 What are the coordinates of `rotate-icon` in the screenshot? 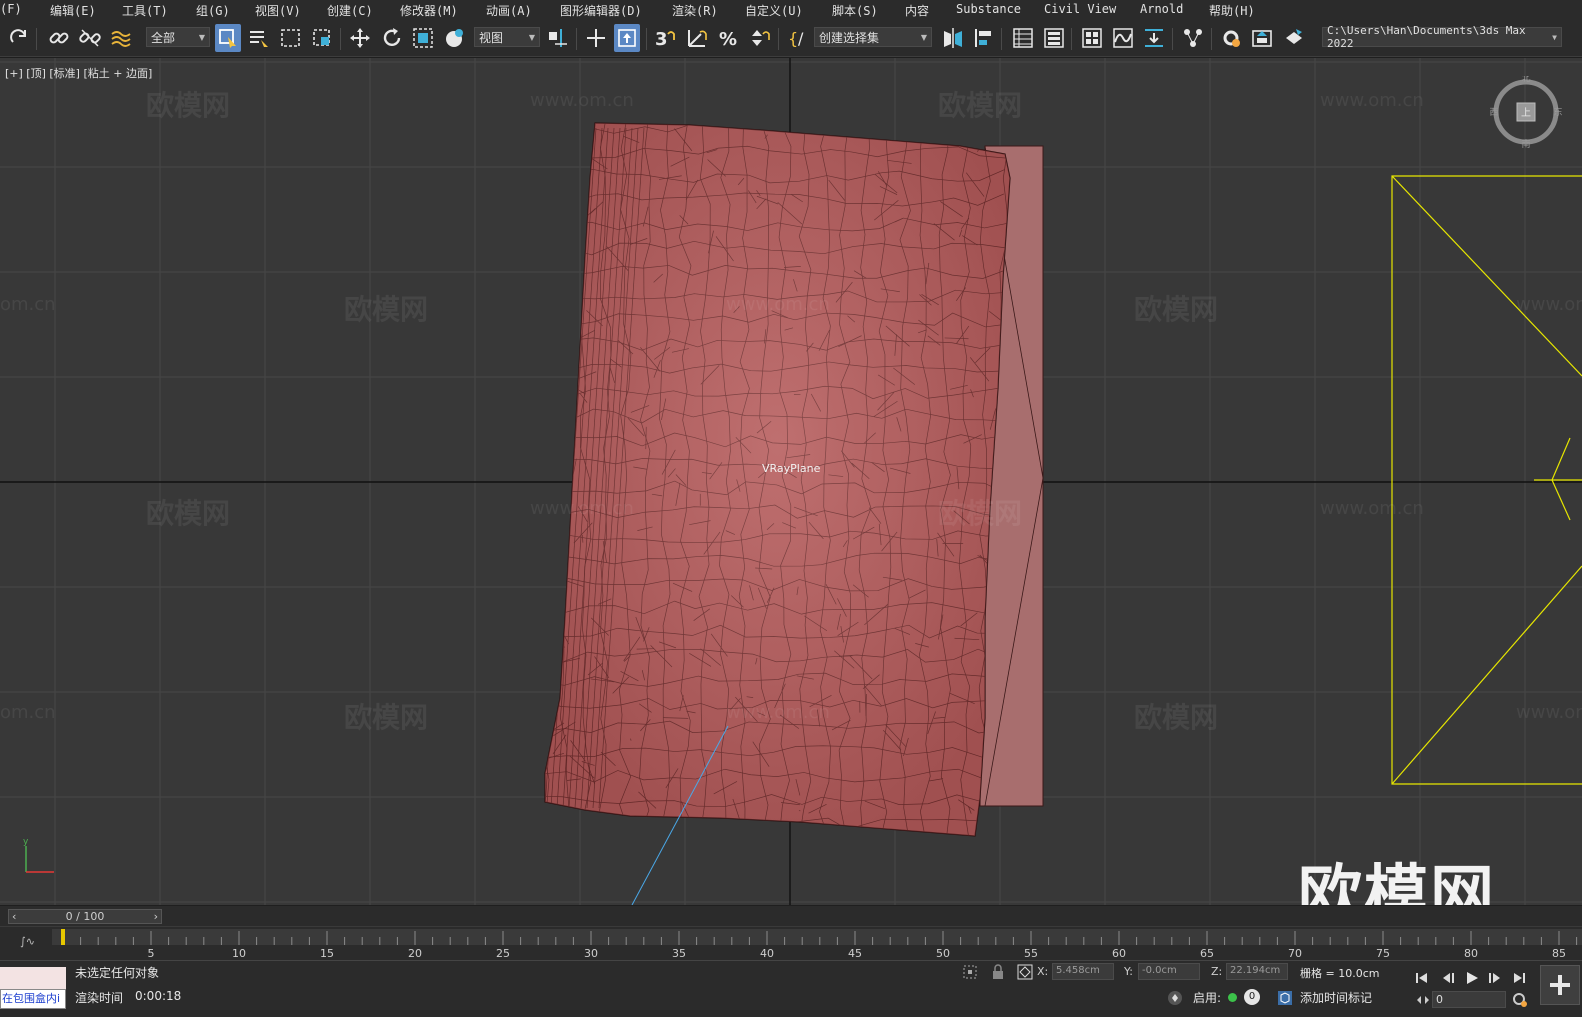 It's located at (392, 38).